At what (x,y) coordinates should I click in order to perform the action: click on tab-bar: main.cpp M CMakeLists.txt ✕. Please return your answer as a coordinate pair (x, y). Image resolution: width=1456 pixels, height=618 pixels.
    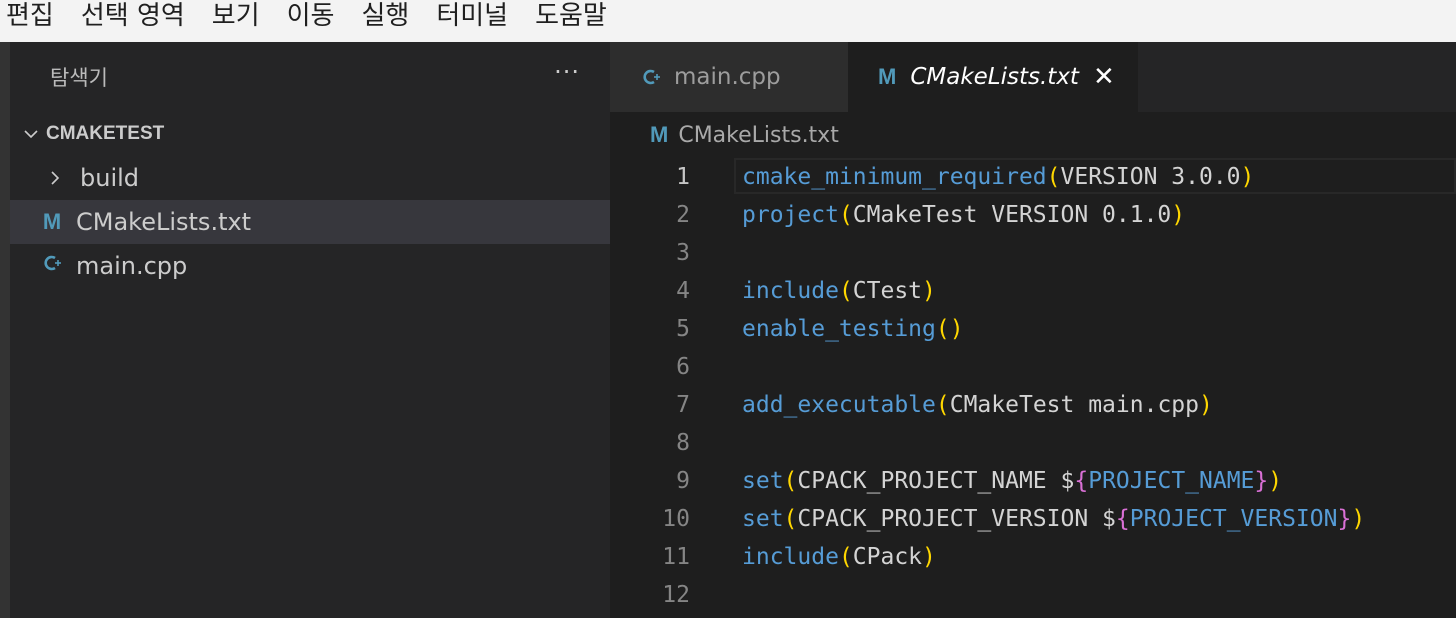
    Looking at the image, I should click on (1033, 77).